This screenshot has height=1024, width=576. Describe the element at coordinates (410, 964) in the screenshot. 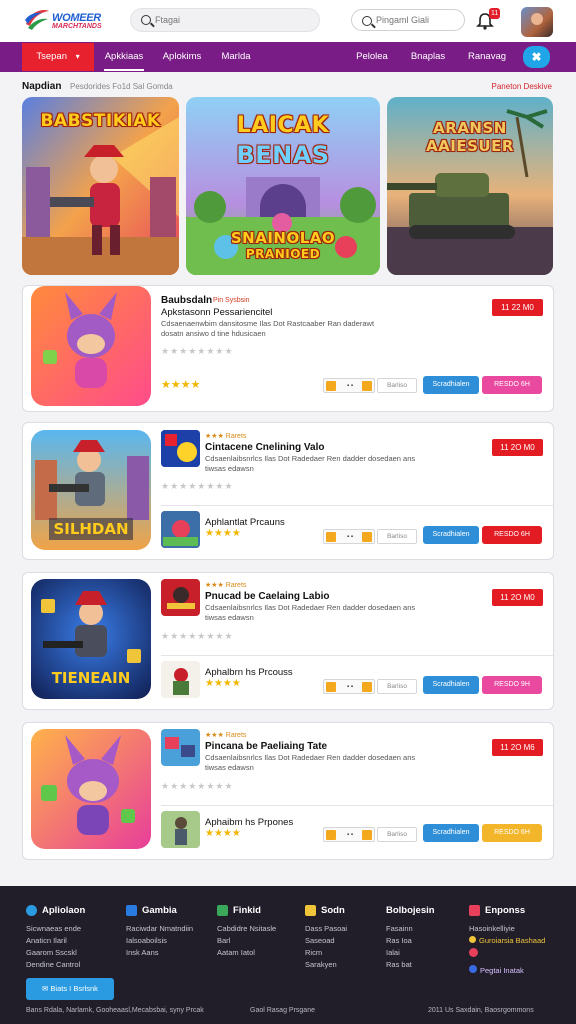

I see `footer-link: Ras bat` at that location.